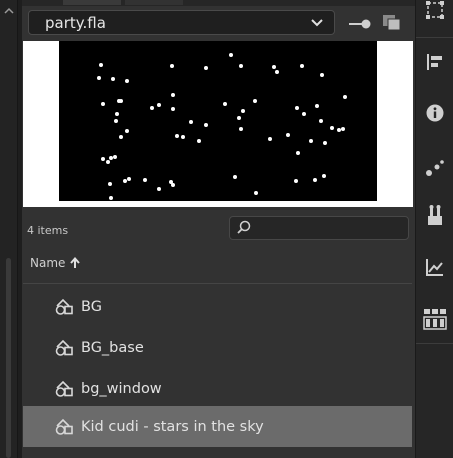  I want to click on library-item: BG_base, so click(217, 347).